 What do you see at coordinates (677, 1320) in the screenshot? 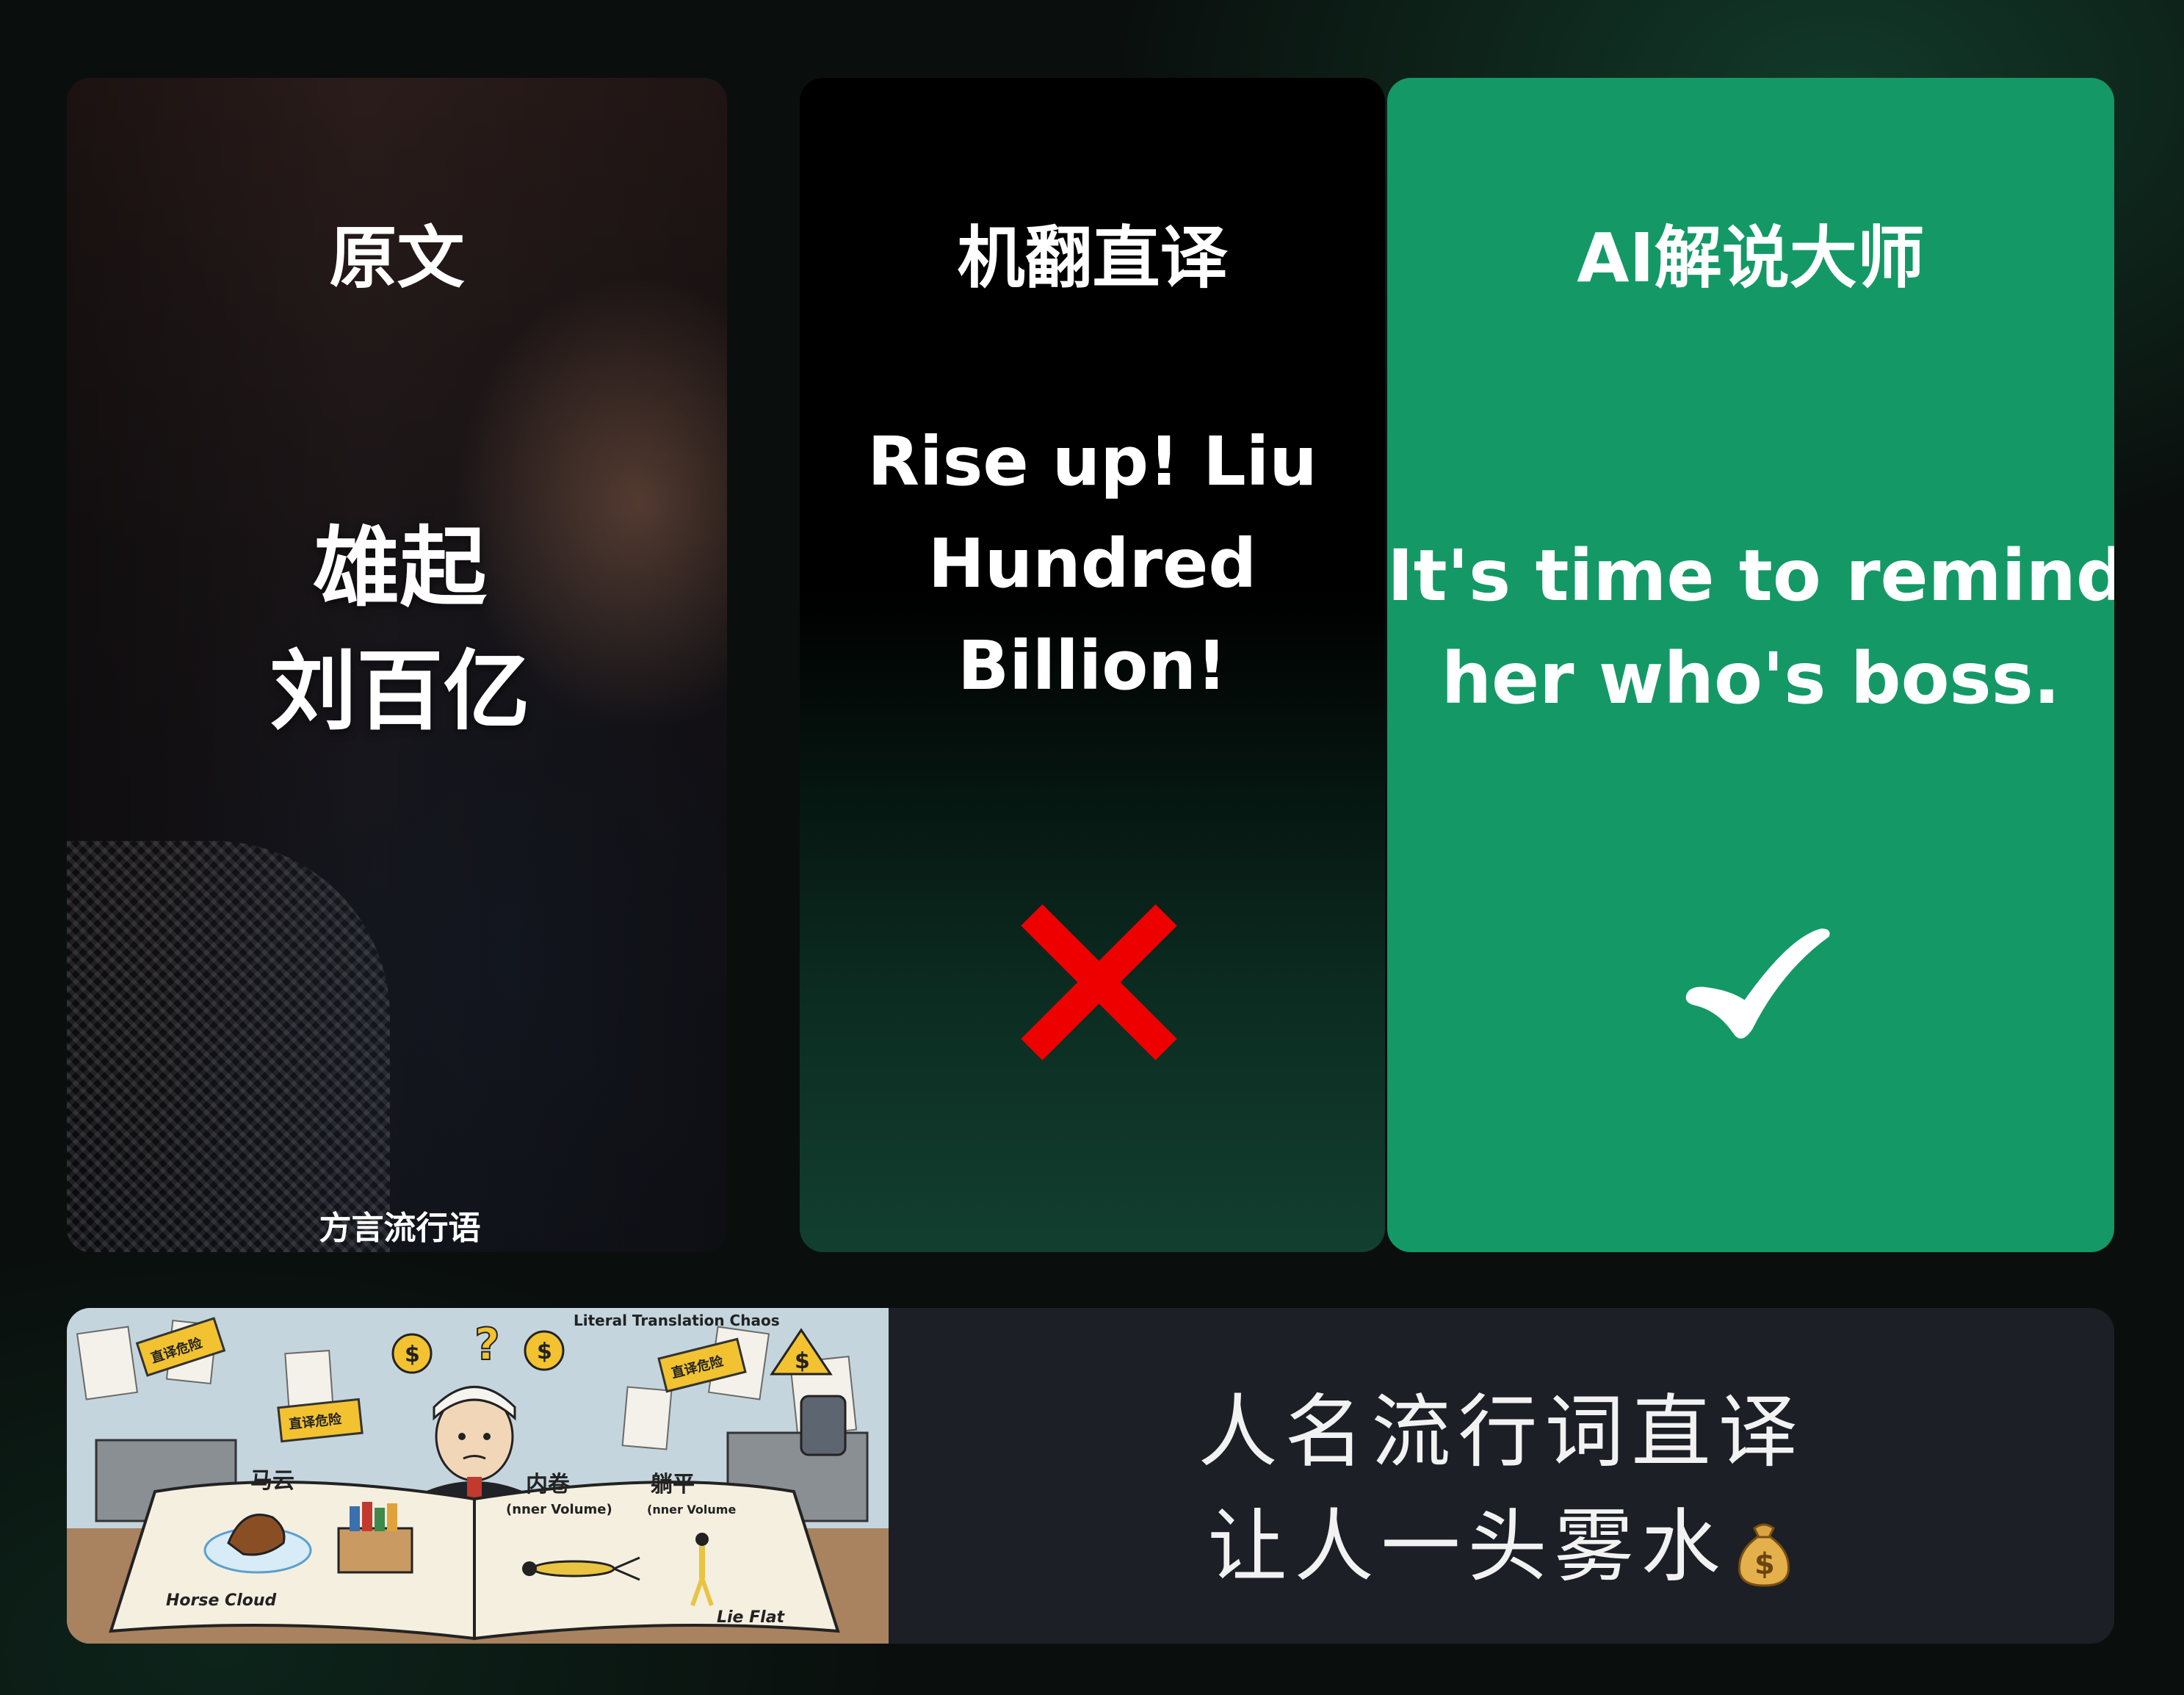
I see `illustration-heading: Literal Translation Chaos` at bounding box center [677, 1320].